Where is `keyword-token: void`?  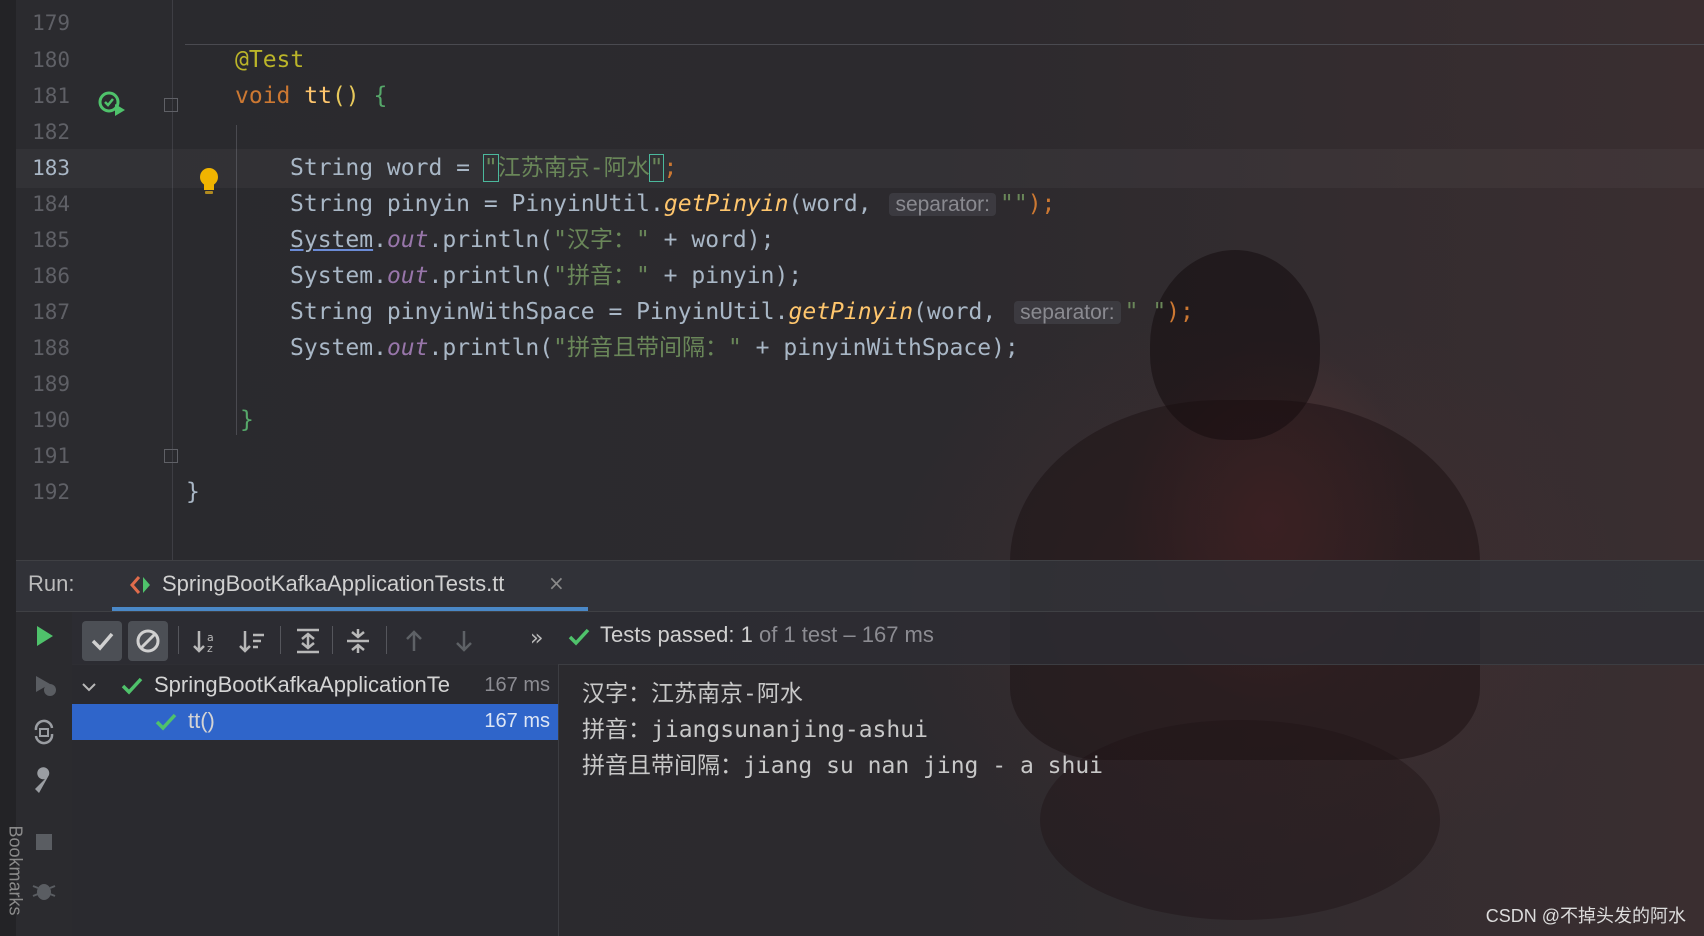 keyword-token: void is located at coordinates (263, 96).